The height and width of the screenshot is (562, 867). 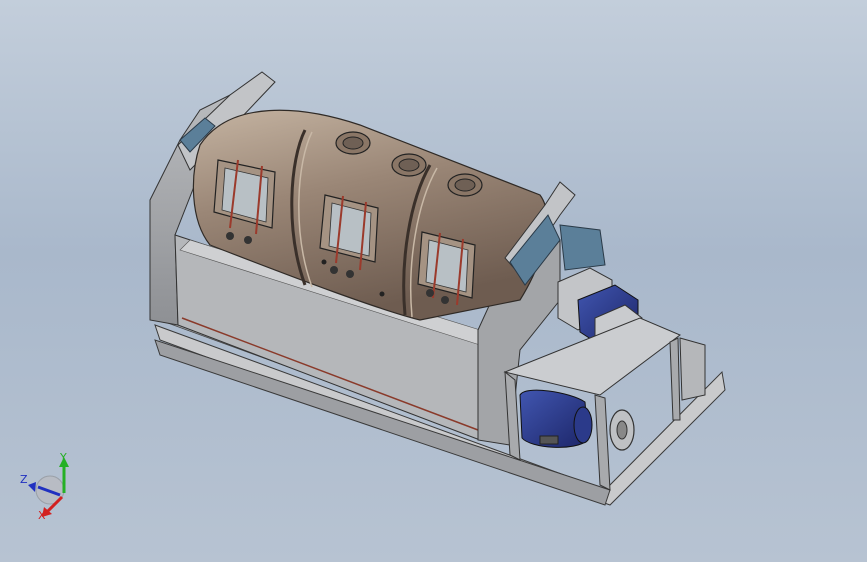 I want to click on drive-pulley, so click(x=622, y=430).